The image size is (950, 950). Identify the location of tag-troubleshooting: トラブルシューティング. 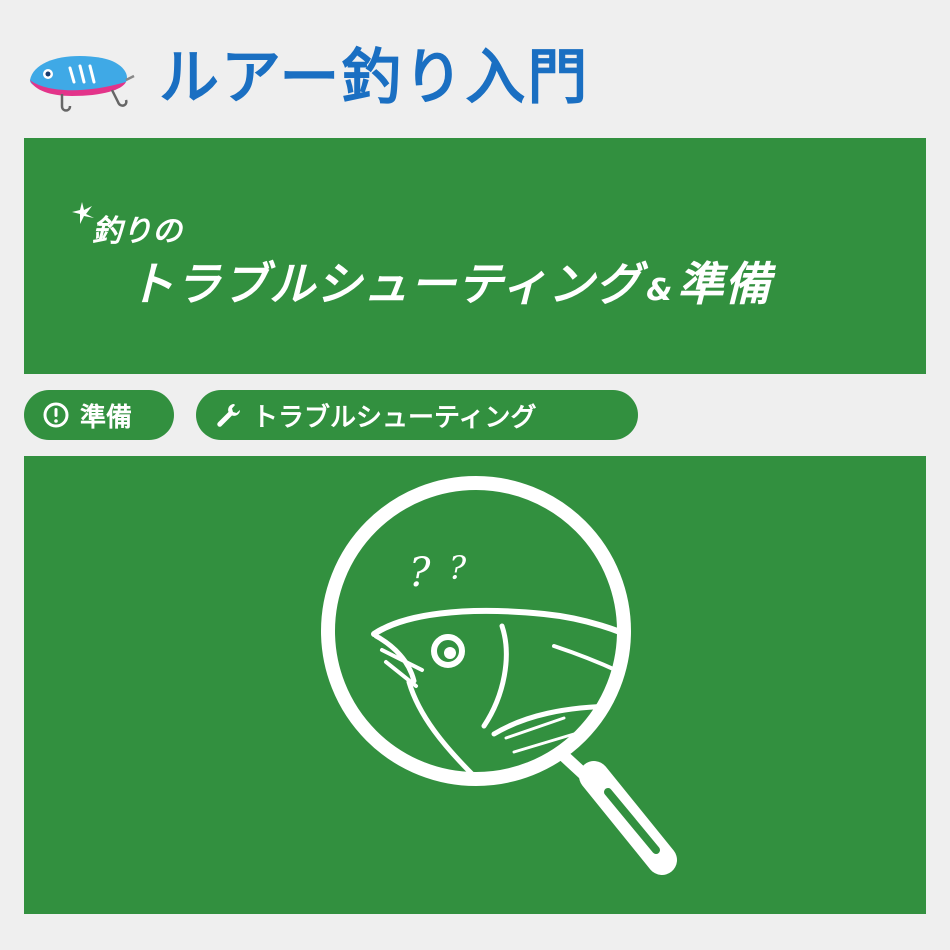
(417, 415).